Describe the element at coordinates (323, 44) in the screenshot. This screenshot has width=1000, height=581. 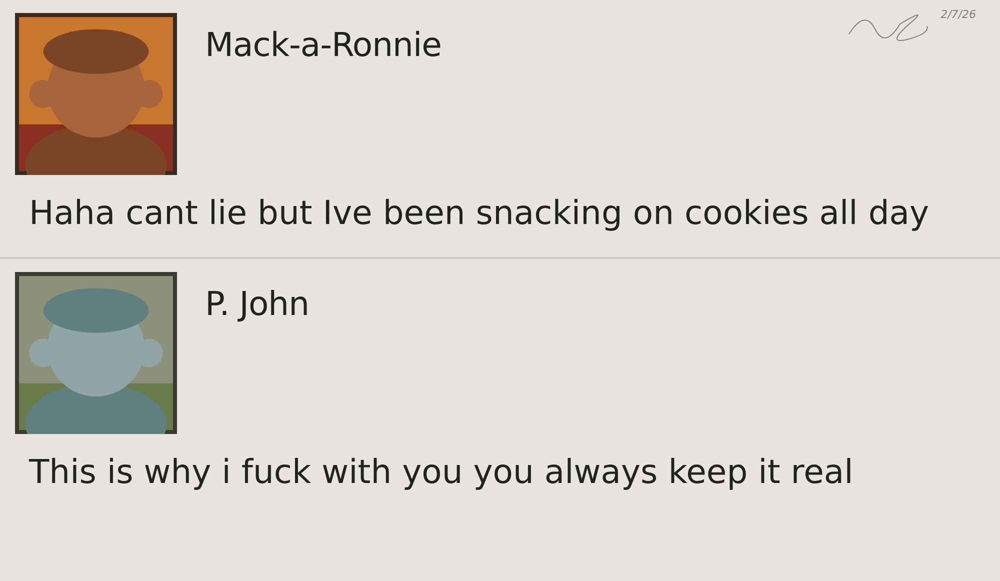
I see `author-name: Mack-a-Ronnie` at that location.